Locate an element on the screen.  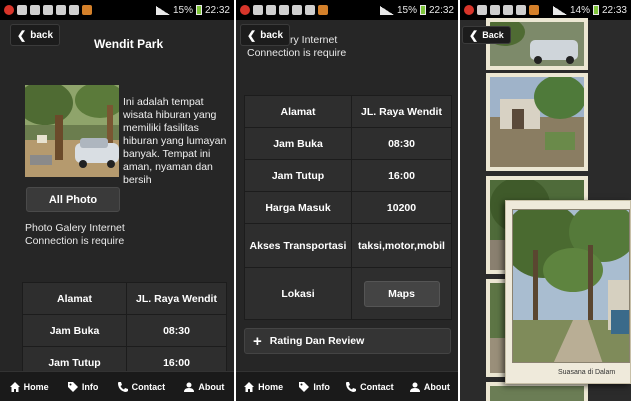
rating-label: Rating Dan Review is located at coordinates (317, 341).